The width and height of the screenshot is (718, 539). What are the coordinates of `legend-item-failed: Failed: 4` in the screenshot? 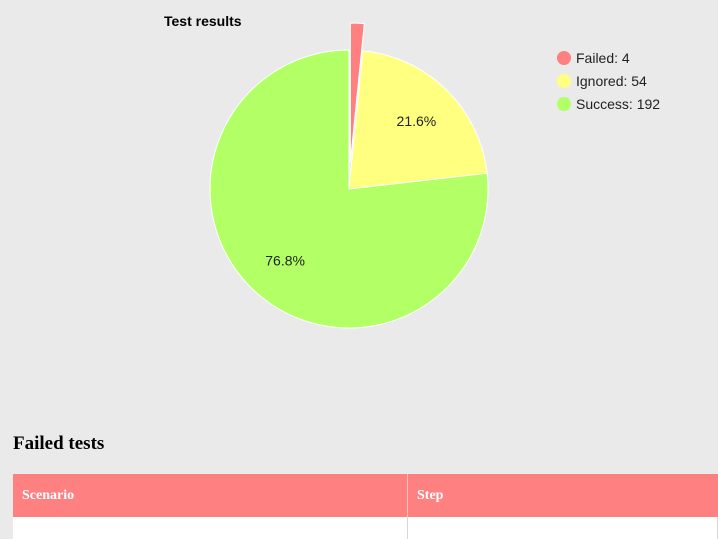 It's located at (593, 58).